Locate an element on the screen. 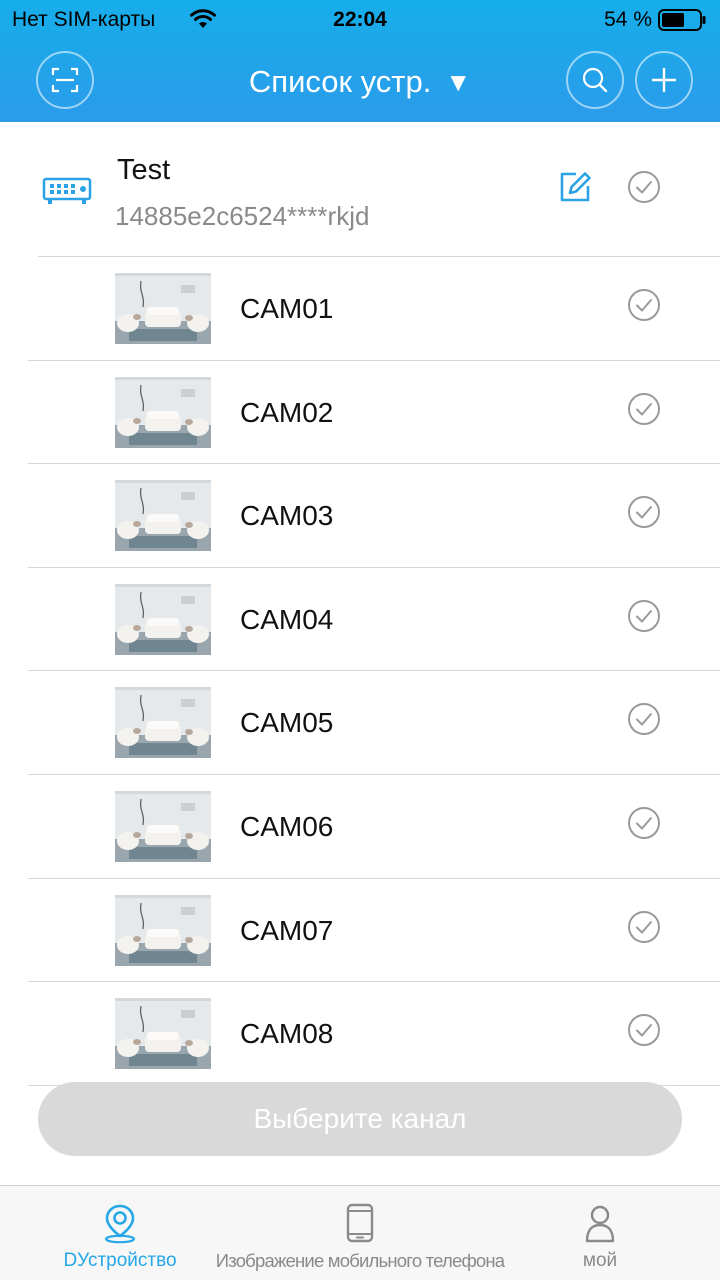 This screenshot has height=1280, width=720. battery-icon is located at coordinates (682, 20).